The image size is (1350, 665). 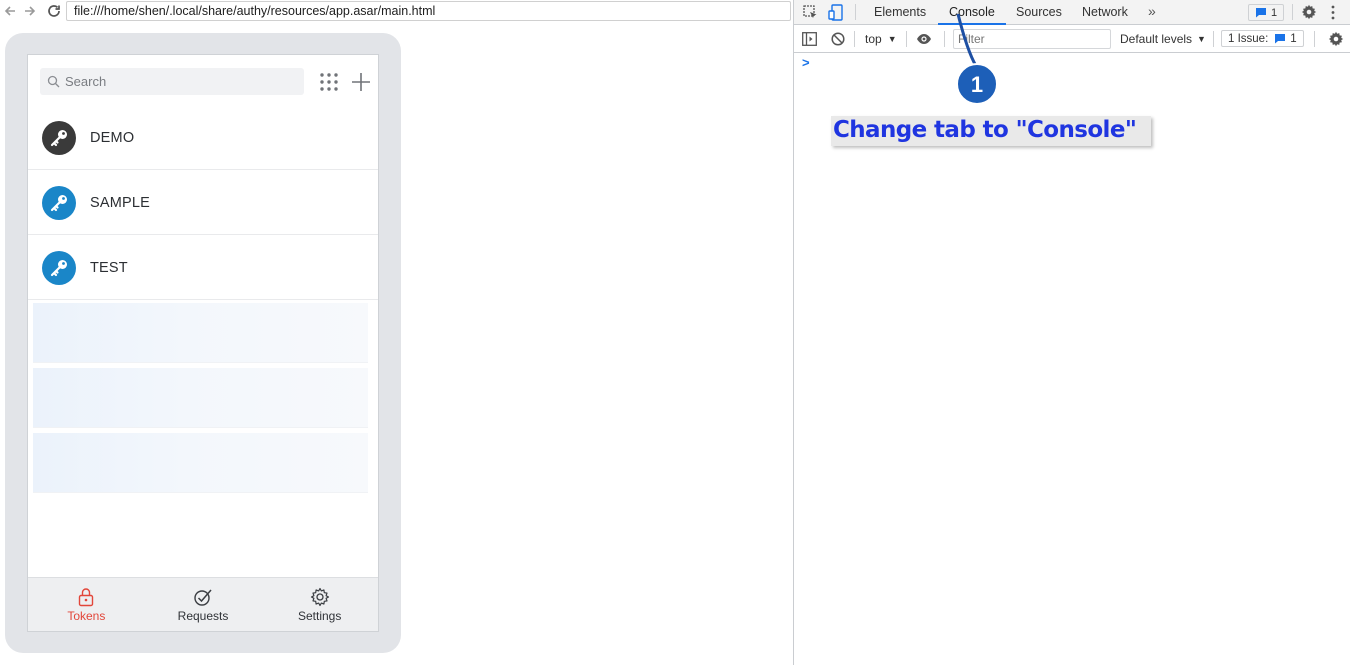 What do you see at coordinates (1248, 38) in the screenshot?
I see `issues-label: 1 Issue:` at bounding box center [1248, 38].